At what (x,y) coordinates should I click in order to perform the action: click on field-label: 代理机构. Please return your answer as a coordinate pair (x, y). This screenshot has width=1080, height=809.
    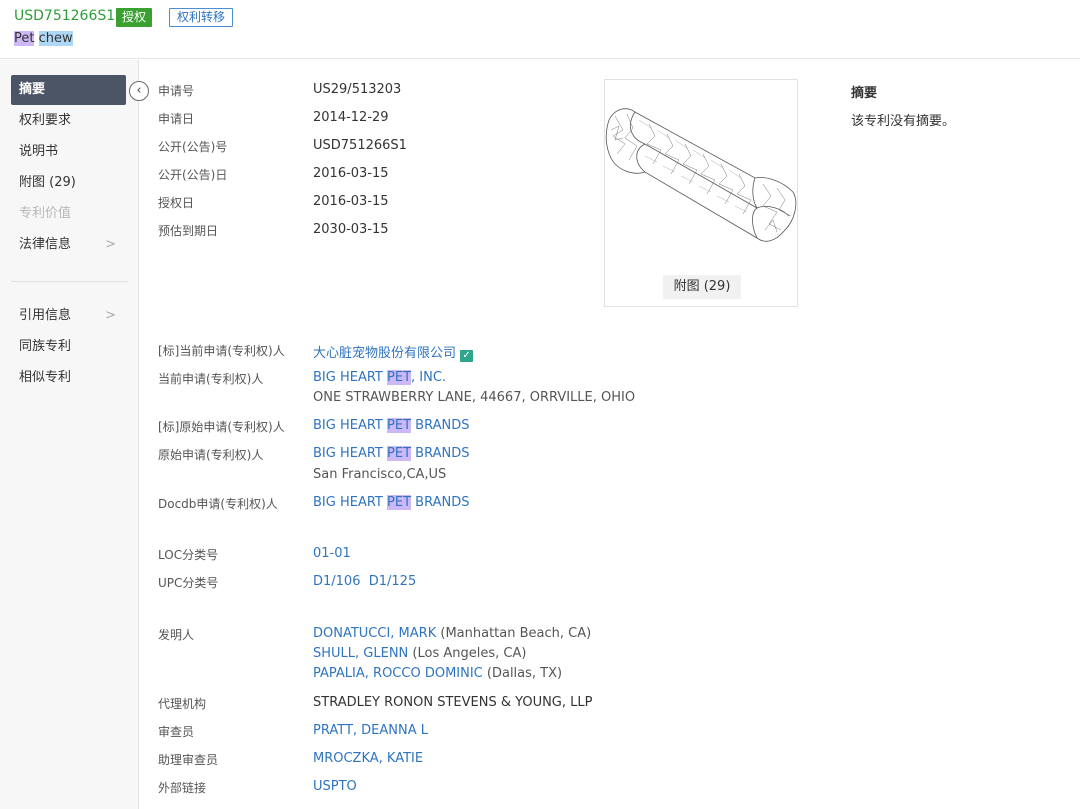
    Looking at the image, I should click on (182, 704).